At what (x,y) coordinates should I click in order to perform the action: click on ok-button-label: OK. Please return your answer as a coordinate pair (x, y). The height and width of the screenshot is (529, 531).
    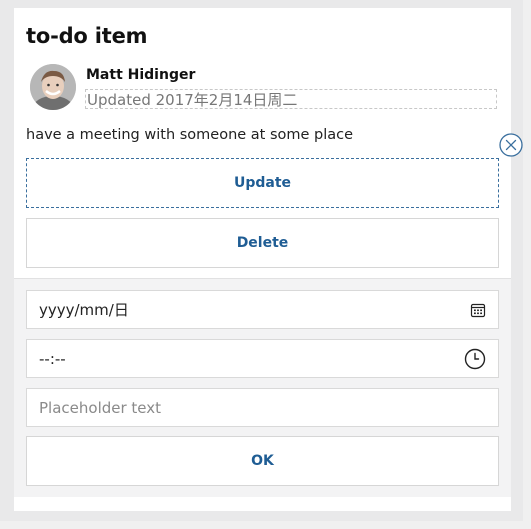
    Looking at the image, I should click on (262, 461).